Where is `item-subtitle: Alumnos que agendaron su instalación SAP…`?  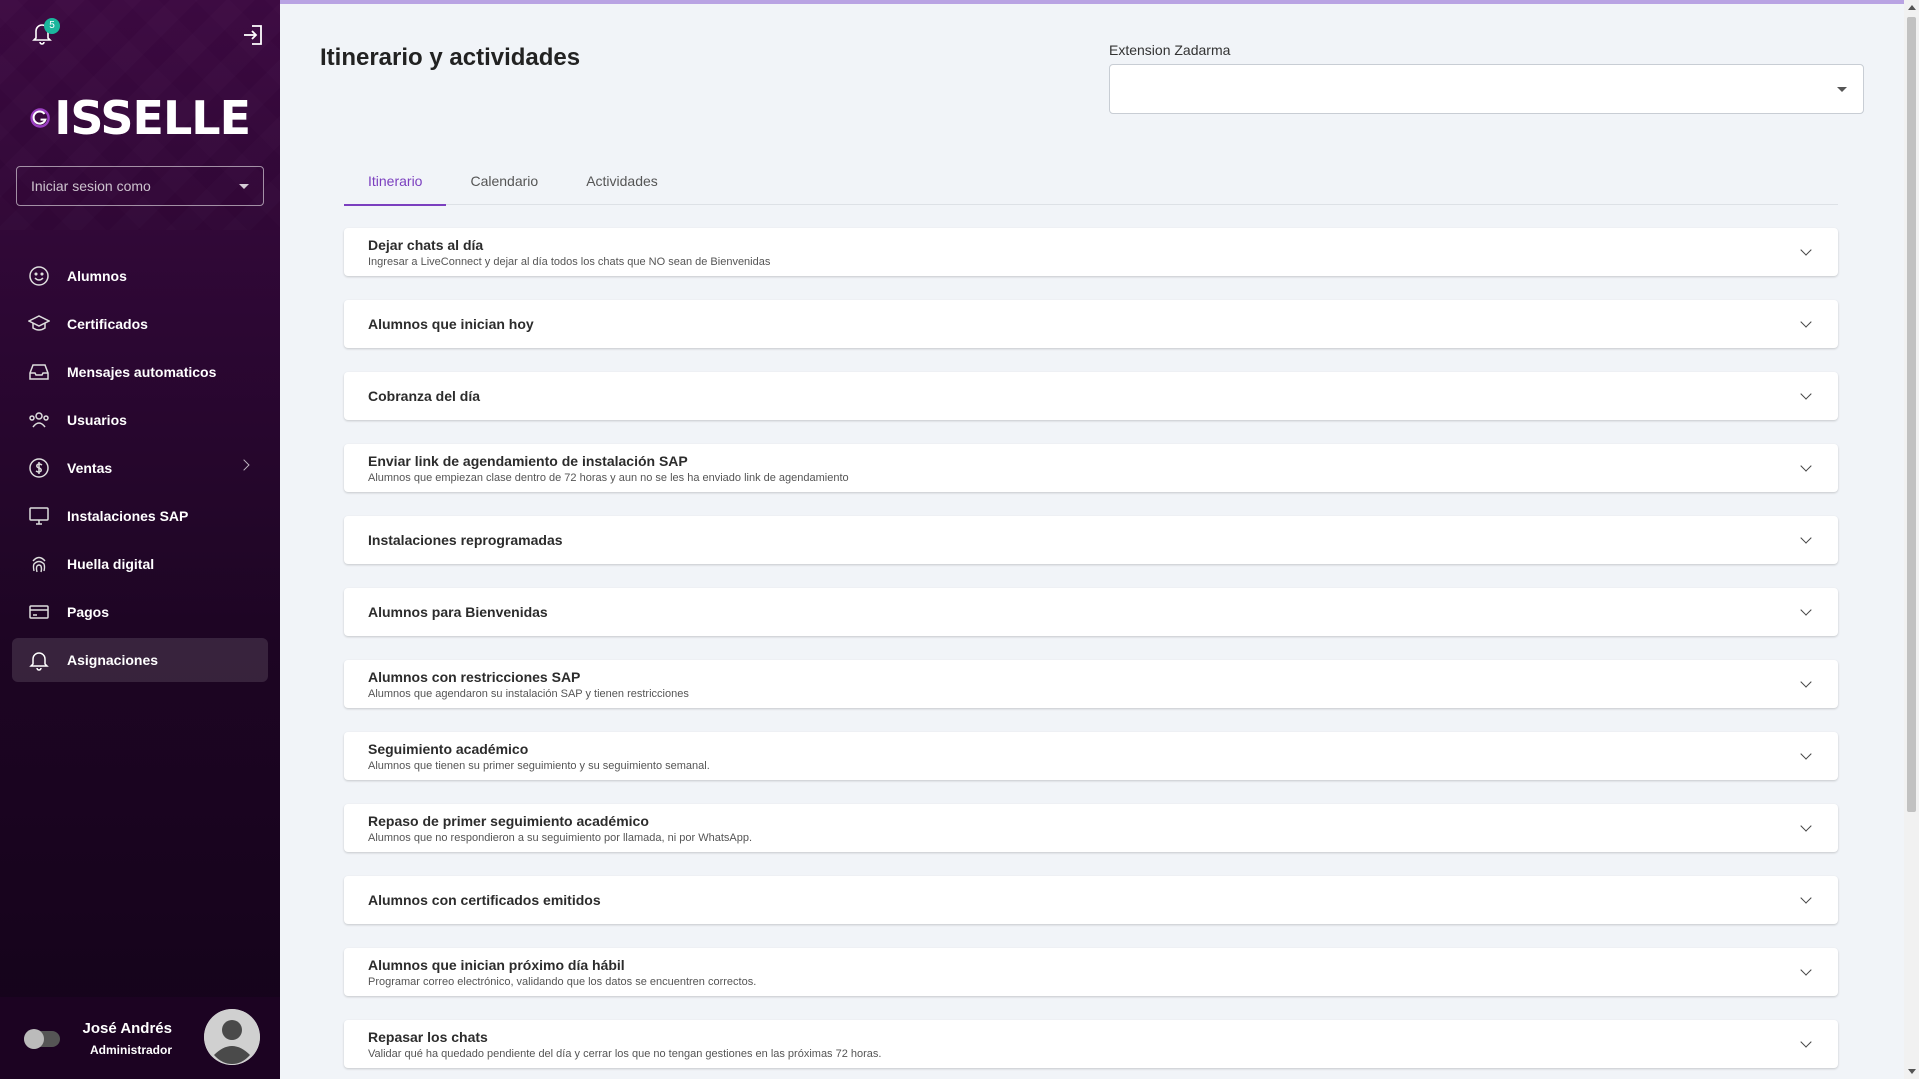
item-subtitle: Alumnos que agendaron su instalación SAP… is located at coordinates (528, 693).